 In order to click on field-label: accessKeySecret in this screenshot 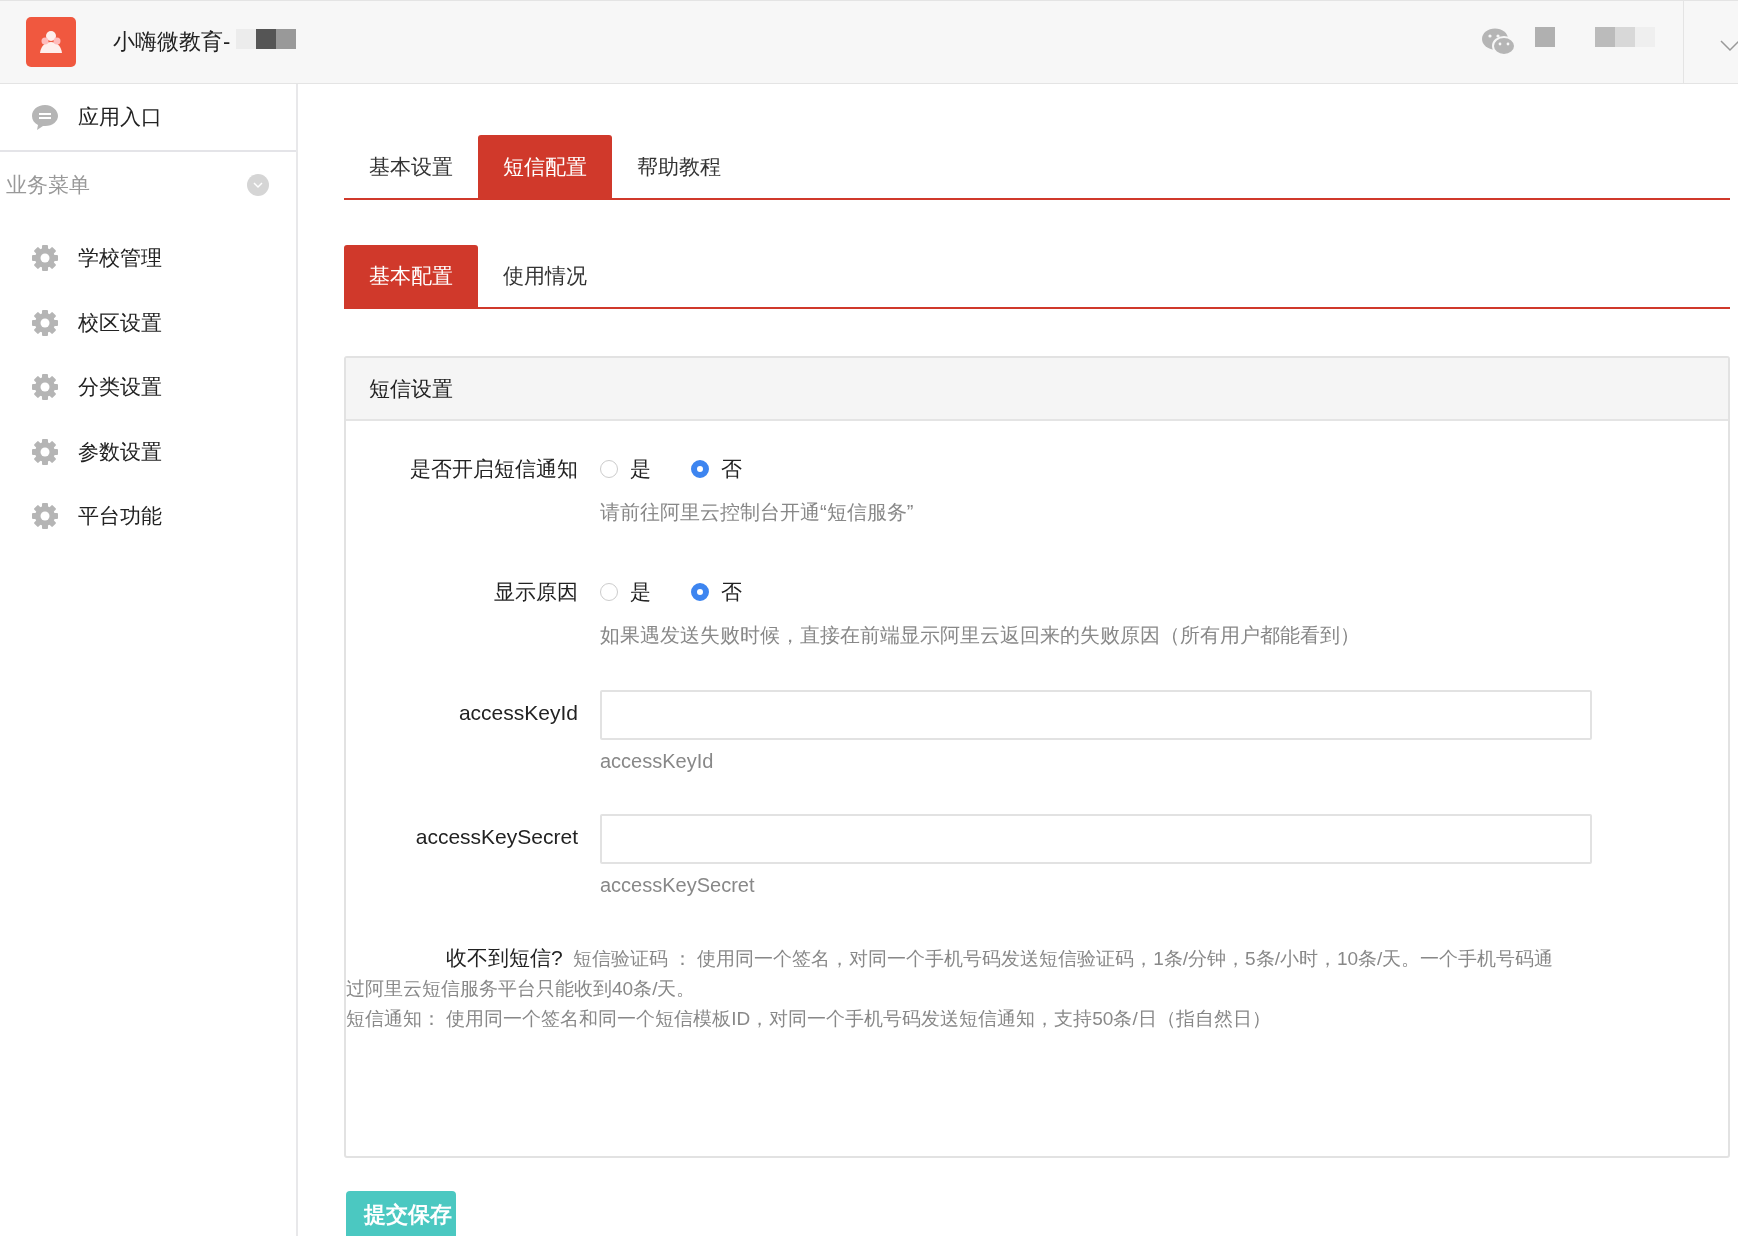, I will do `click(496, 837)`.